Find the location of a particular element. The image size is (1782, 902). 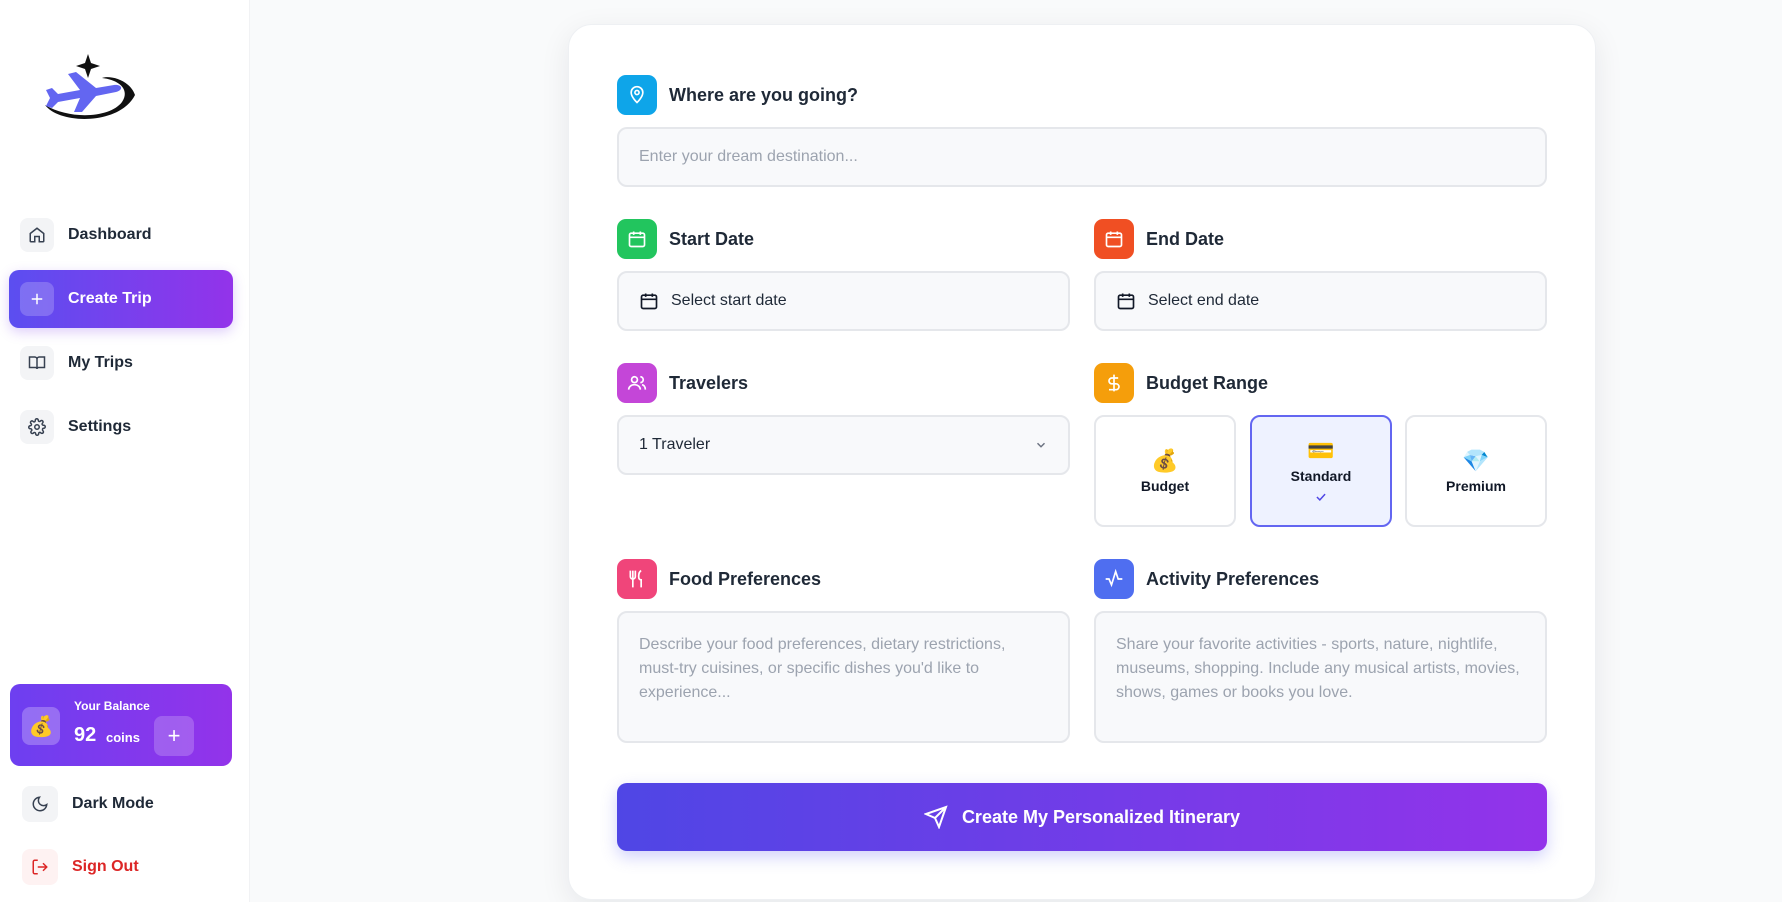

send-icon is located at coordinates (935, 817).